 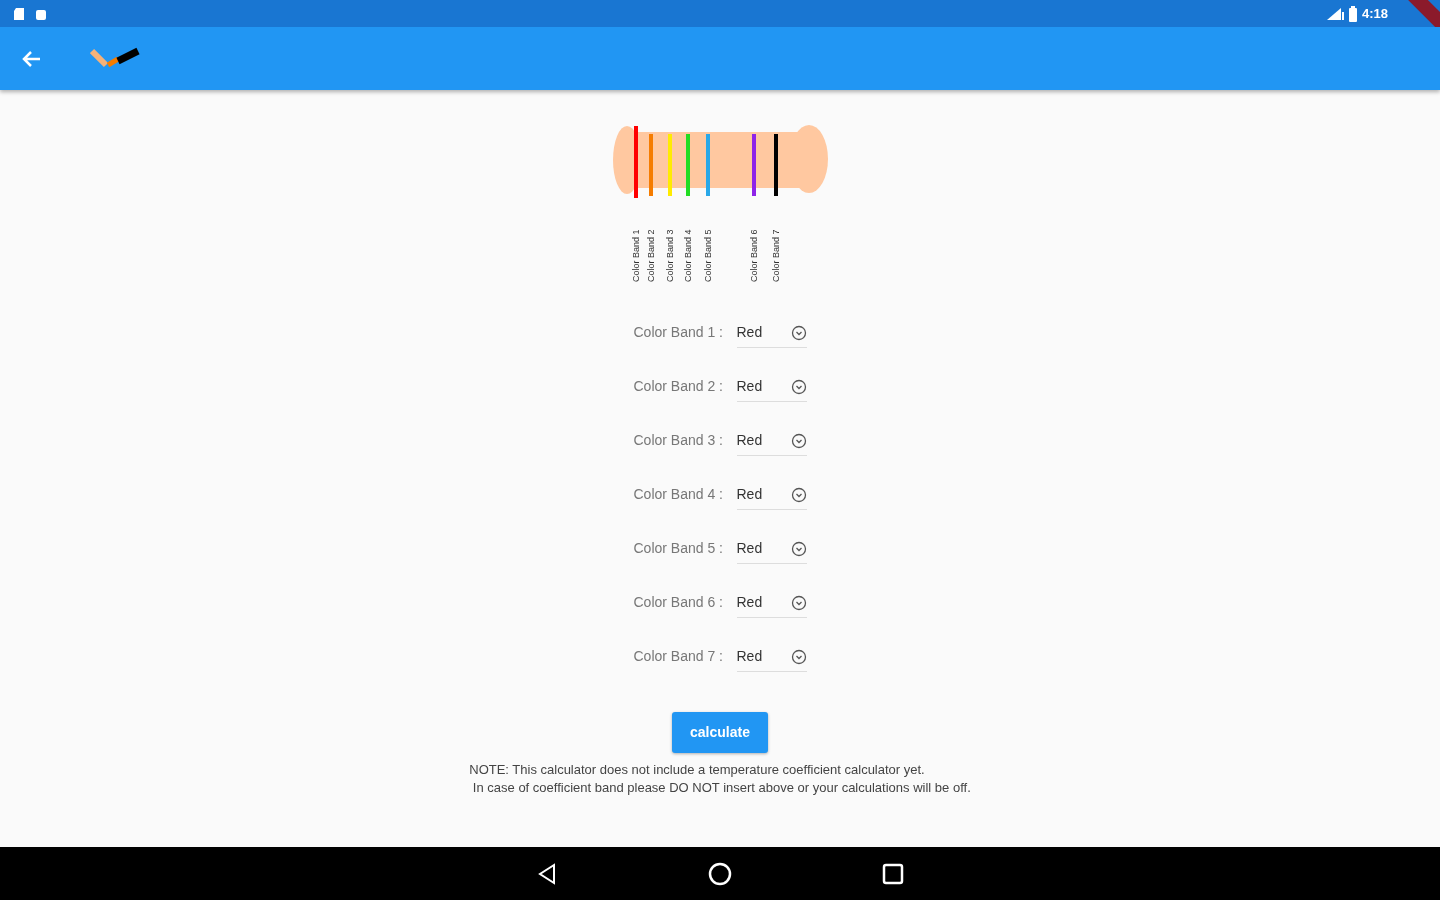 What do you see at coordinates (636, 255) in the screenshot?
I see `band-label: Color Band 1` at bounding box center [636, 255].